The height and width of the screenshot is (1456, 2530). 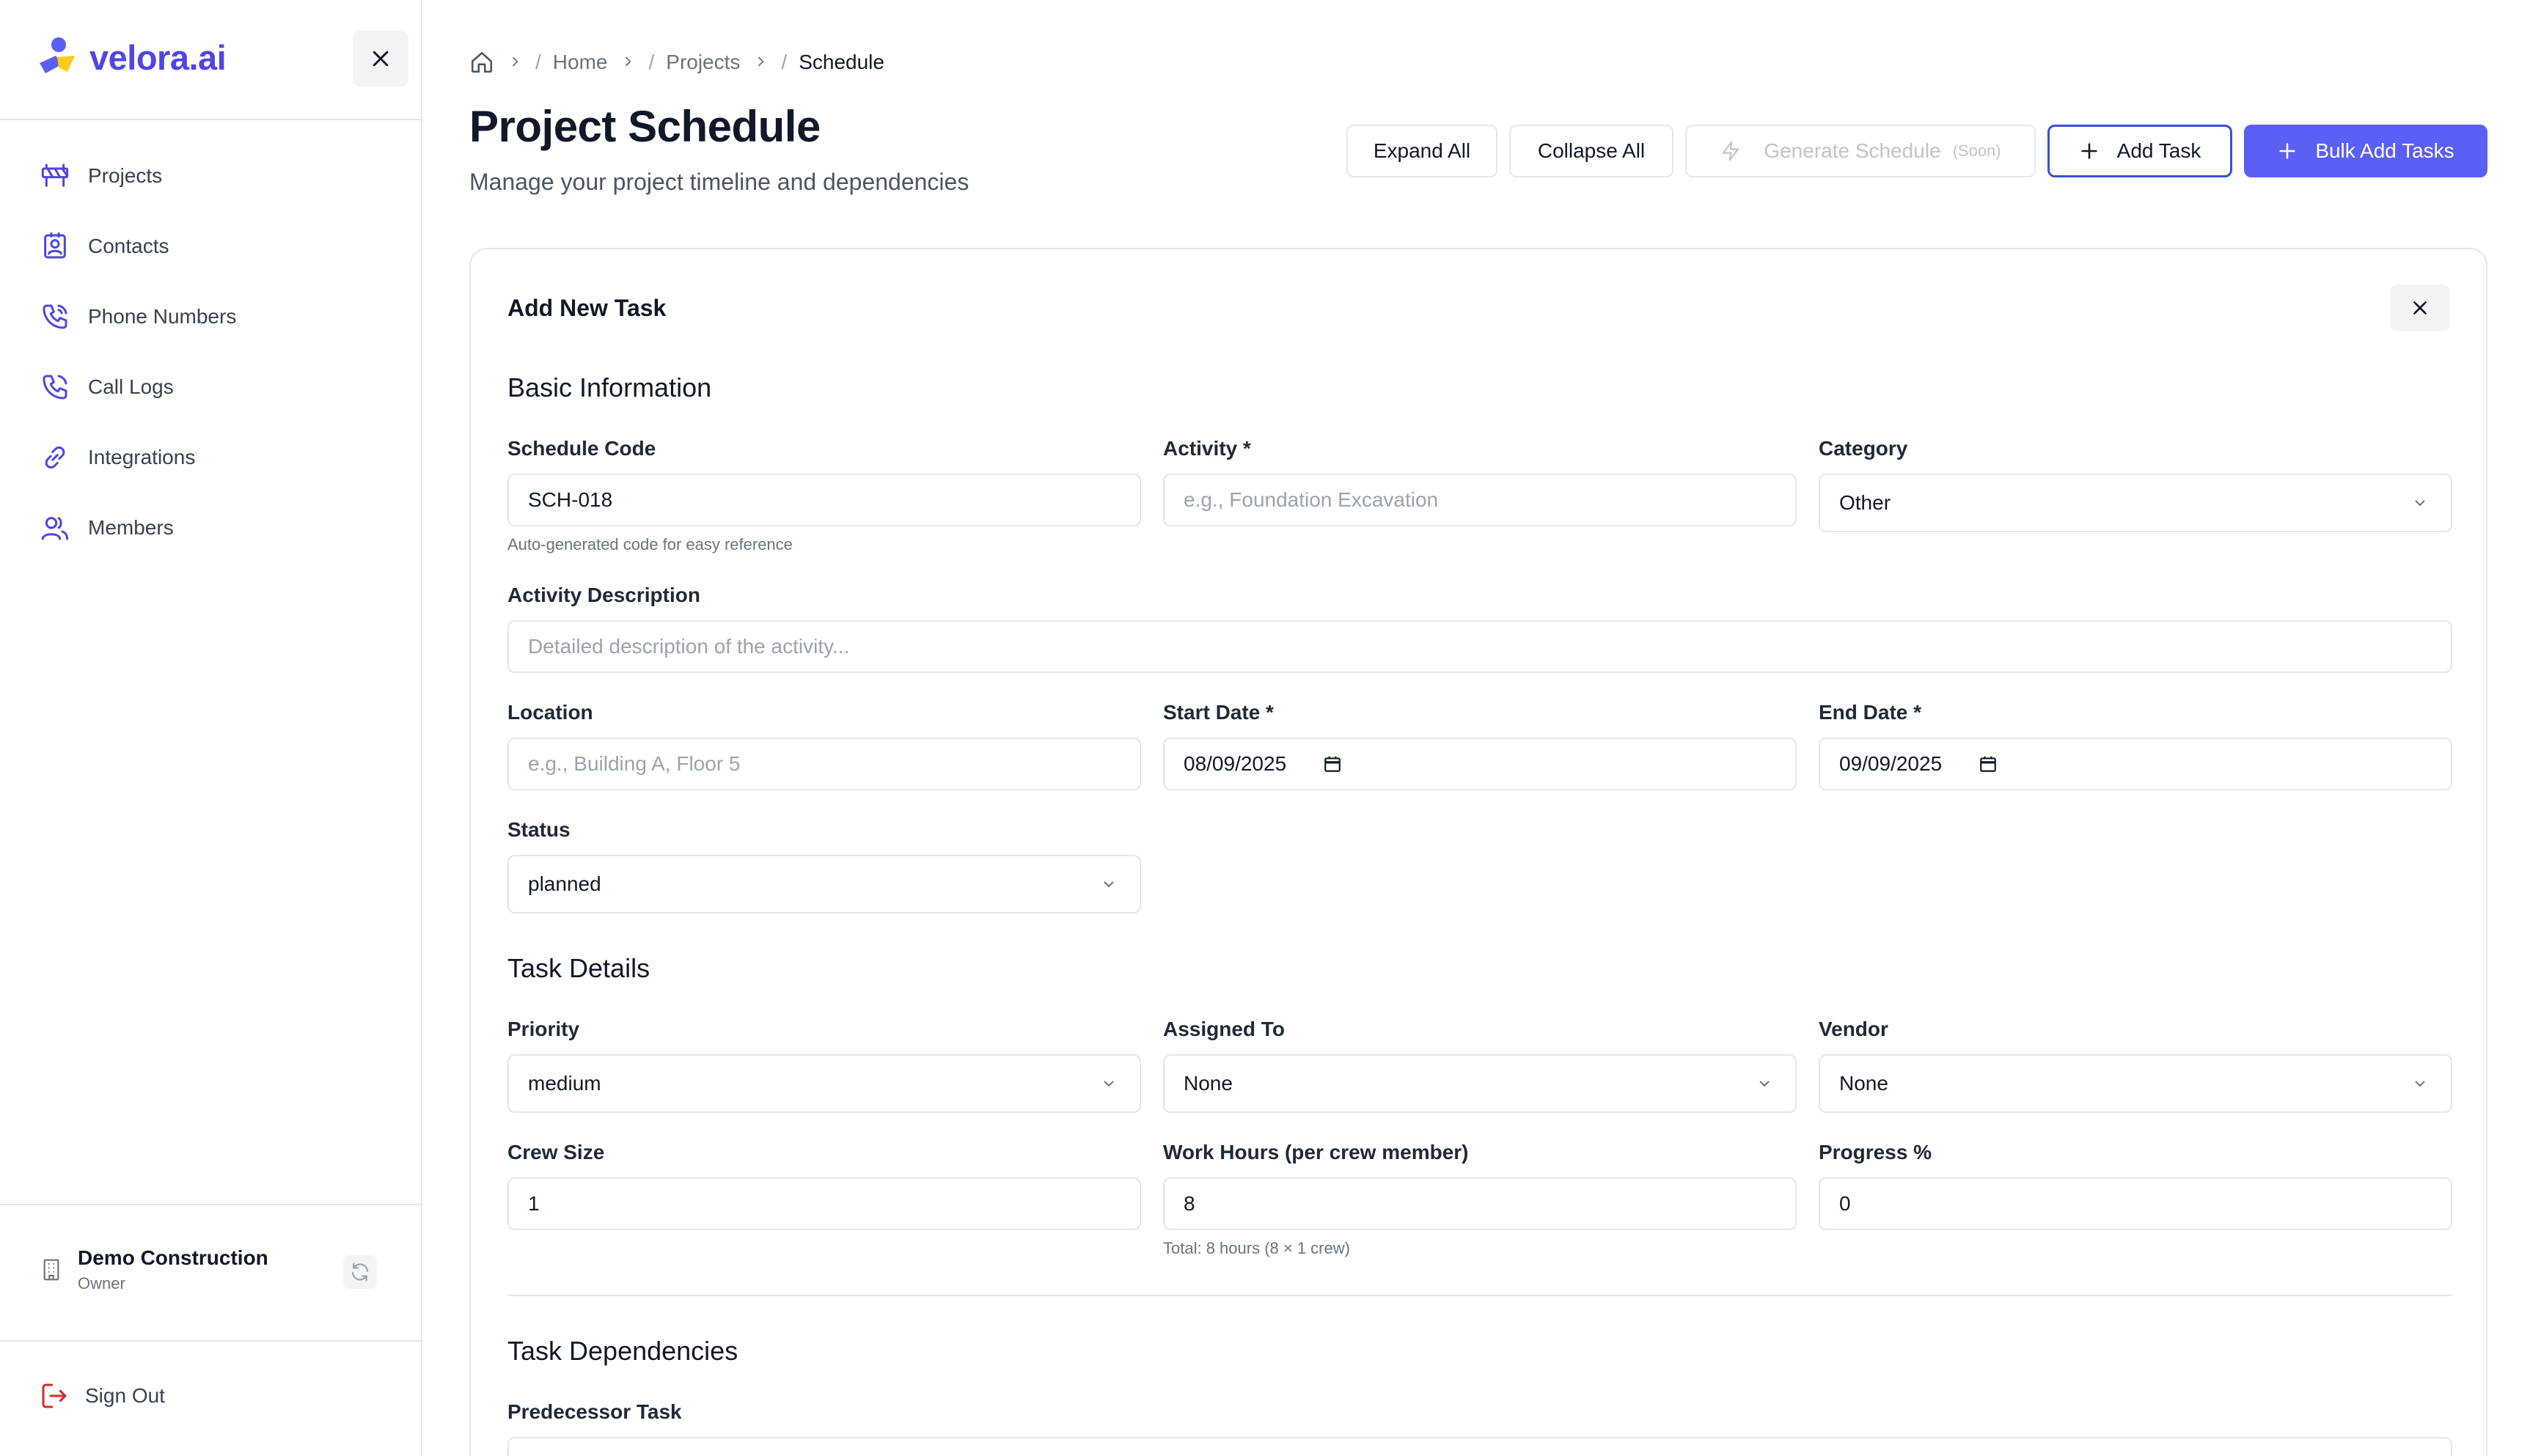 What do you see at coordinates (51, 1270) in the screenshot?
I see `building-icon` at bounding box center [51, 1270].